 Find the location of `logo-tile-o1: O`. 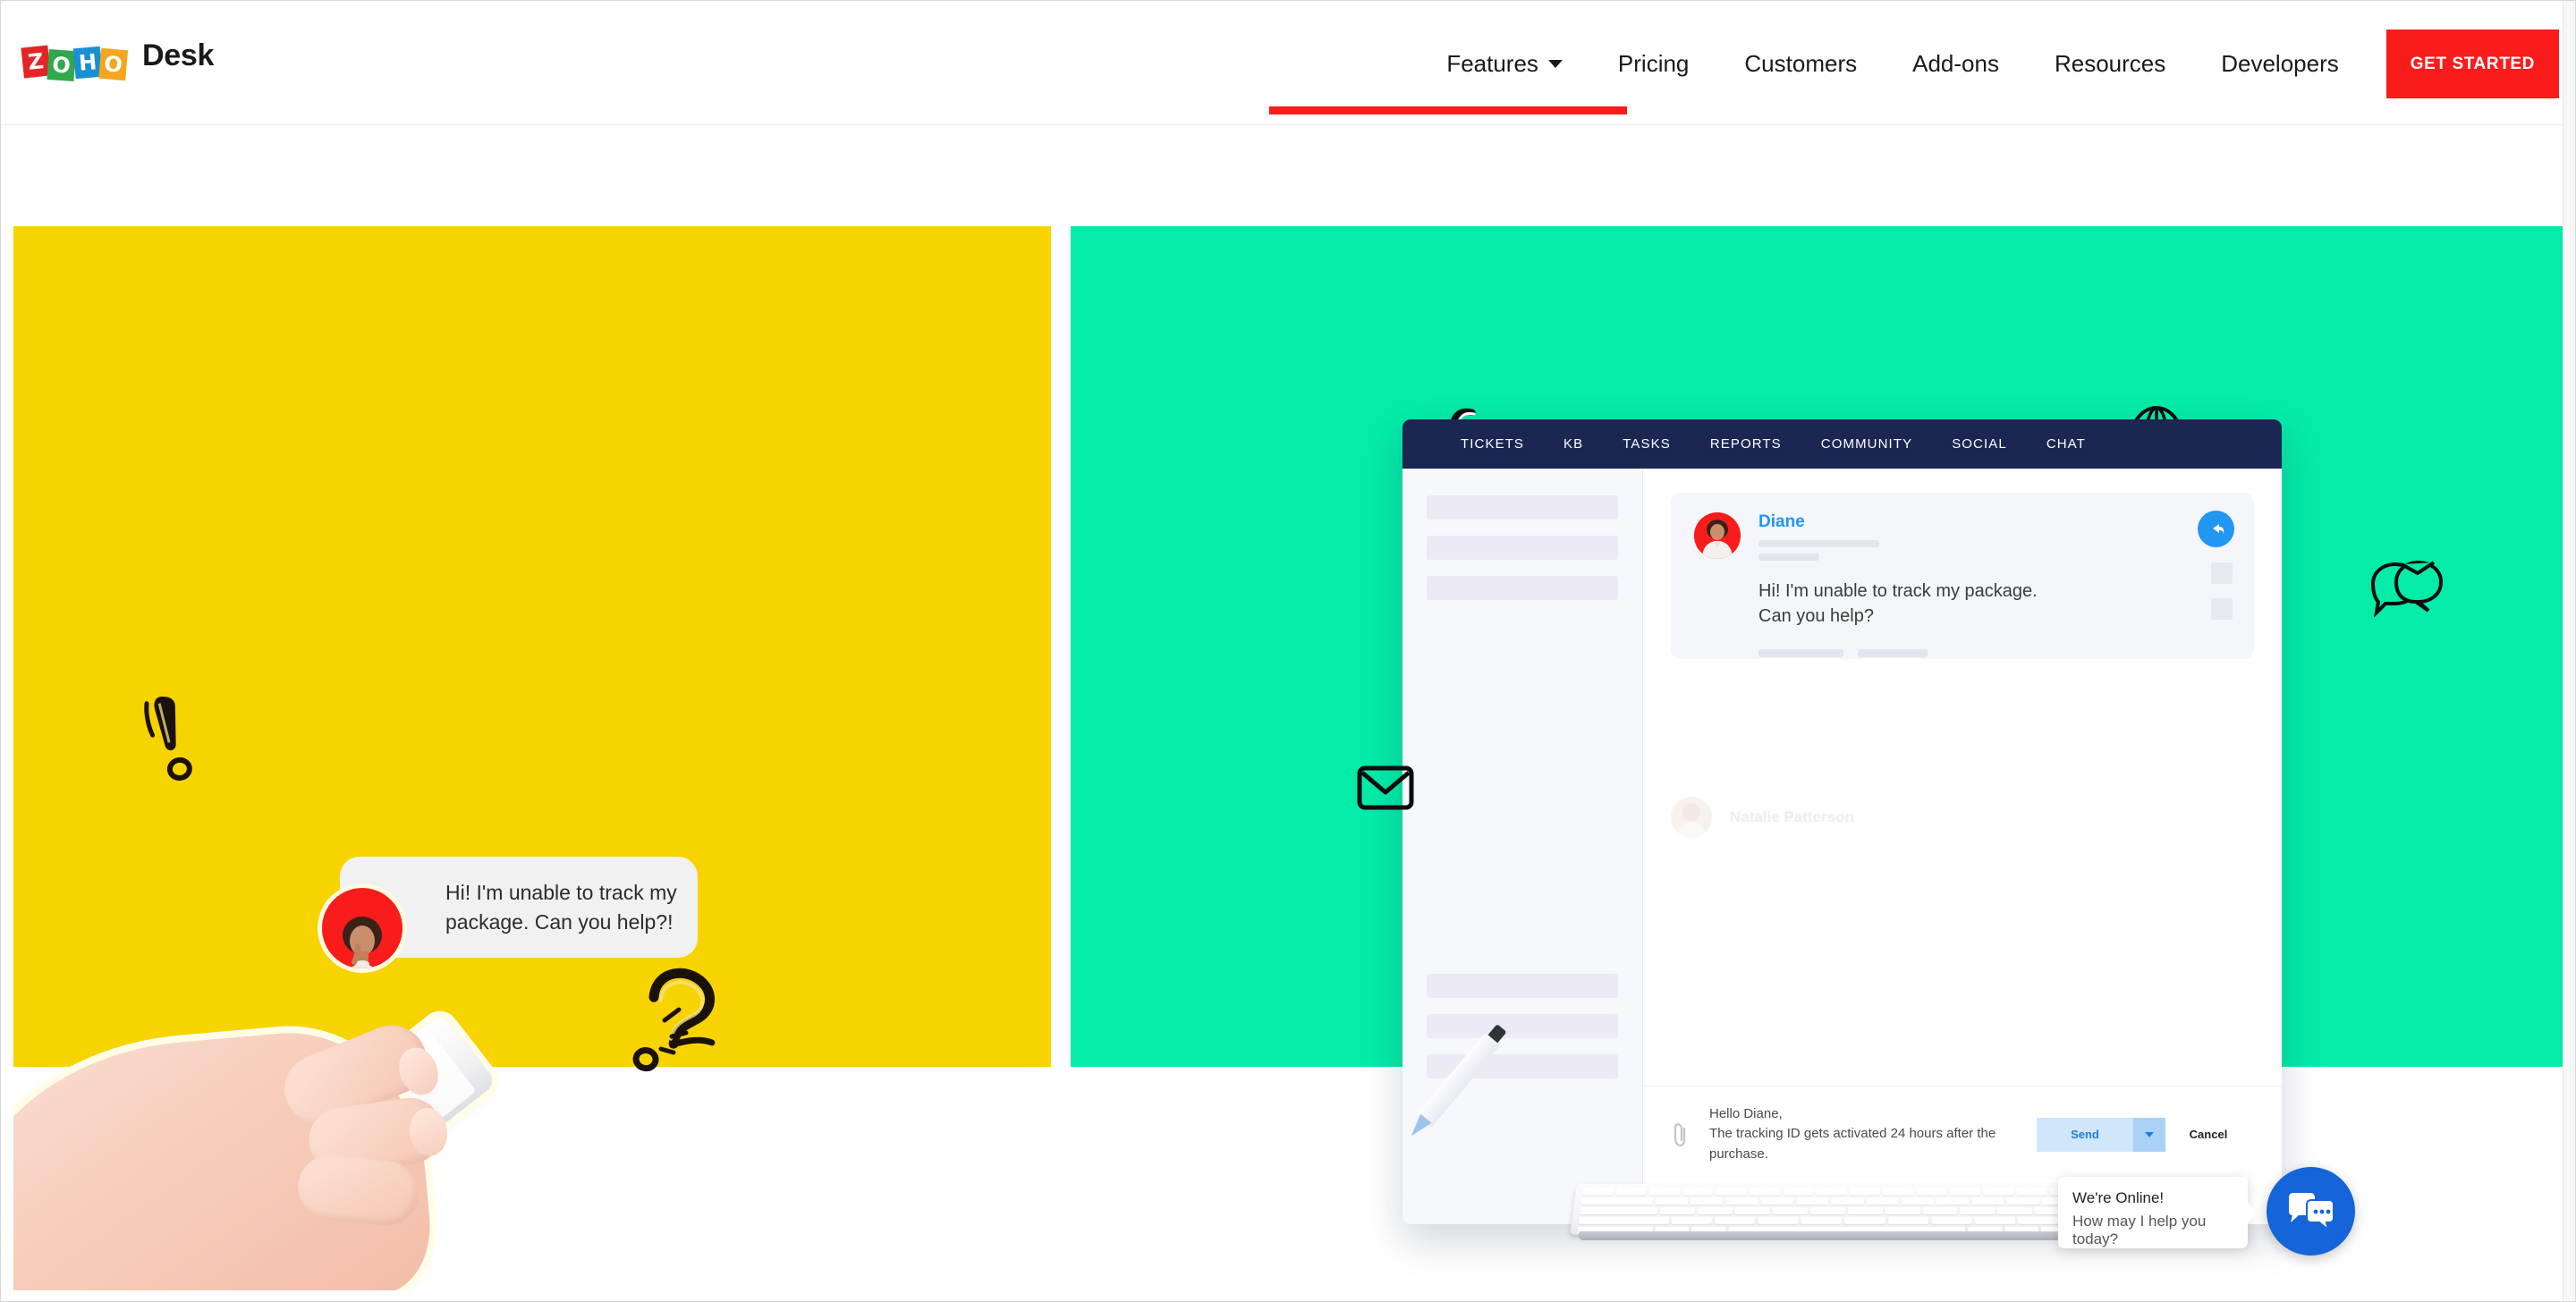

logo-tile-o1: O is located at coordinates (61, 64).